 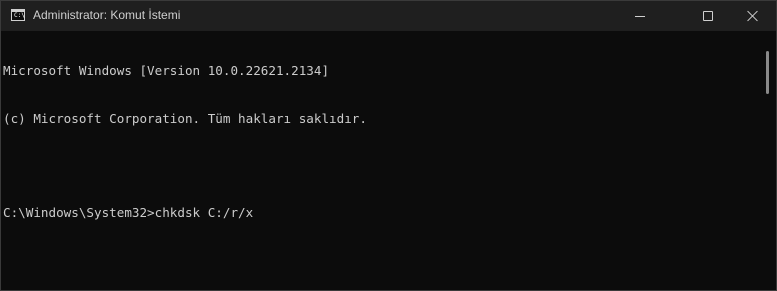 I want to click on close-icon, so click(x=753, y=16).